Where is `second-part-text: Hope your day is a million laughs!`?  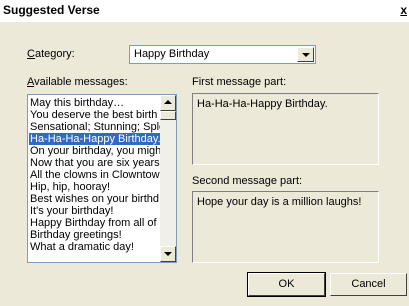 second-part-text: Hope your day is a million laughs! is located at coordinates (279, 202).